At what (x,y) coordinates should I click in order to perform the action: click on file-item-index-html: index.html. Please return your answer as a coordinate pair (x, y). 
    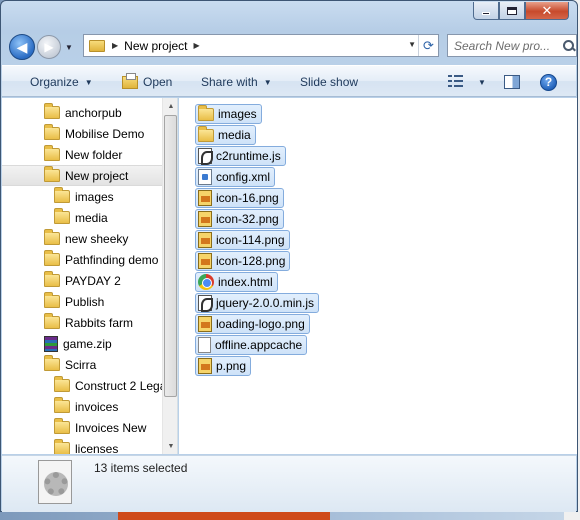
    Looking at the image, I should click on (236, 282).